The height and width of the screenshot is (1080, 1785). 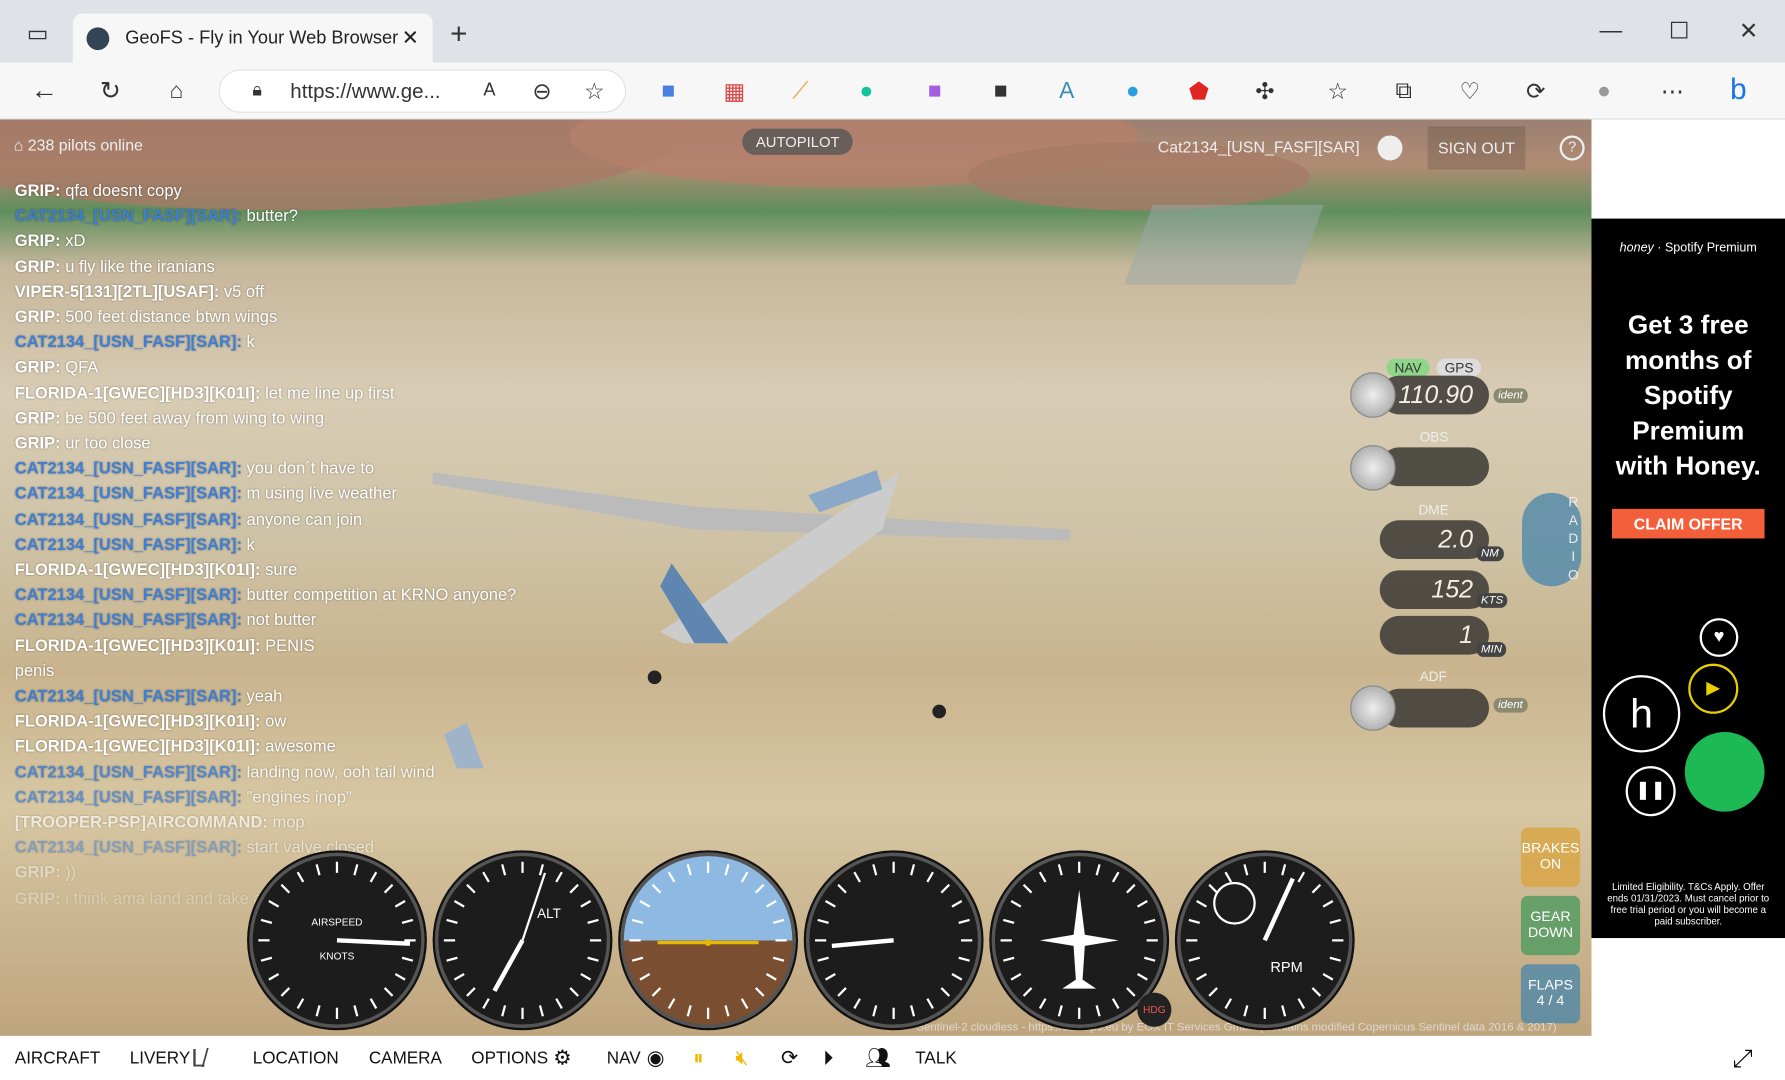 I want to click on favorites-icon: ☆, so click(x=1338, y=91).